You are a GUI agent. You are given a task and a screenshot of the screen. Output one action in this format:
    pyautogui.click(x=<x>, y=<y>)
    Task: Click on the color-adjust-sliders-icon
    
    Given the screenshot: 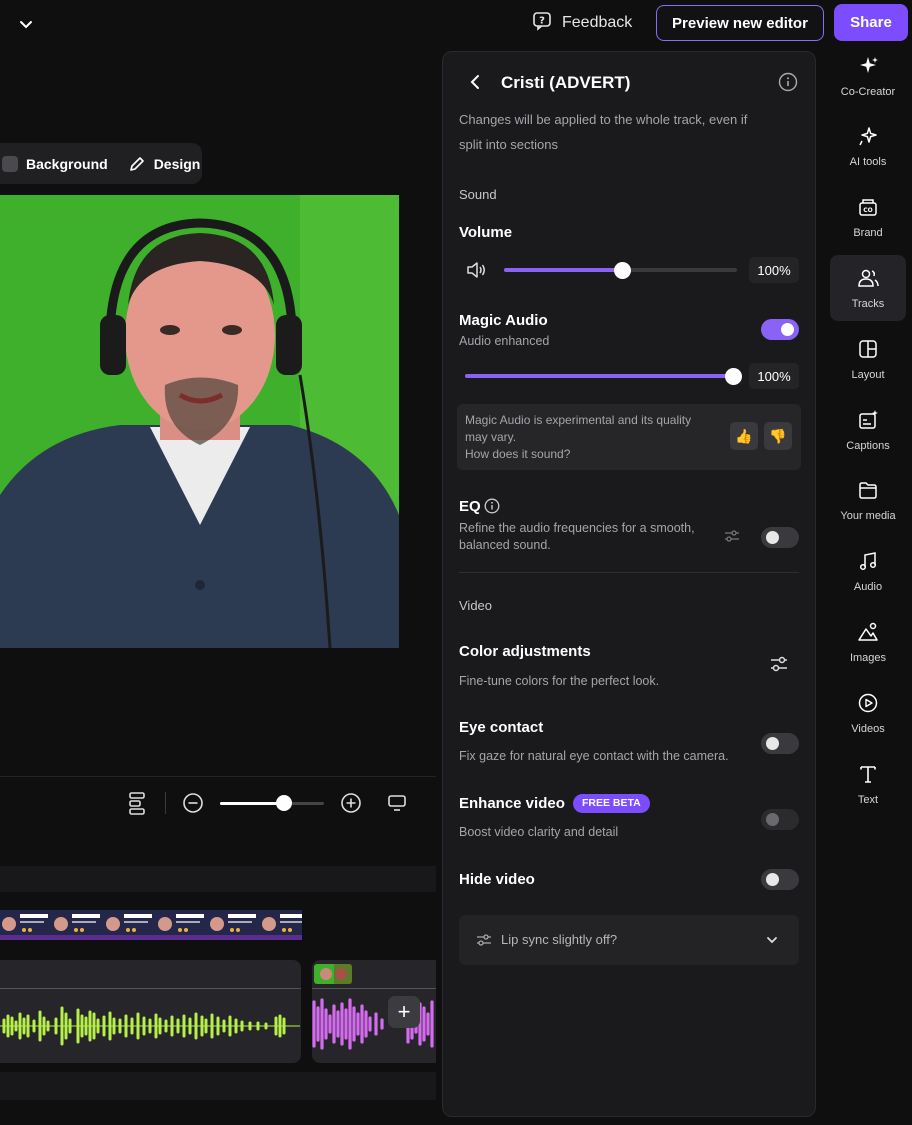 What is the action you would take?
    pyautogui.click(x=779, y=666)
    